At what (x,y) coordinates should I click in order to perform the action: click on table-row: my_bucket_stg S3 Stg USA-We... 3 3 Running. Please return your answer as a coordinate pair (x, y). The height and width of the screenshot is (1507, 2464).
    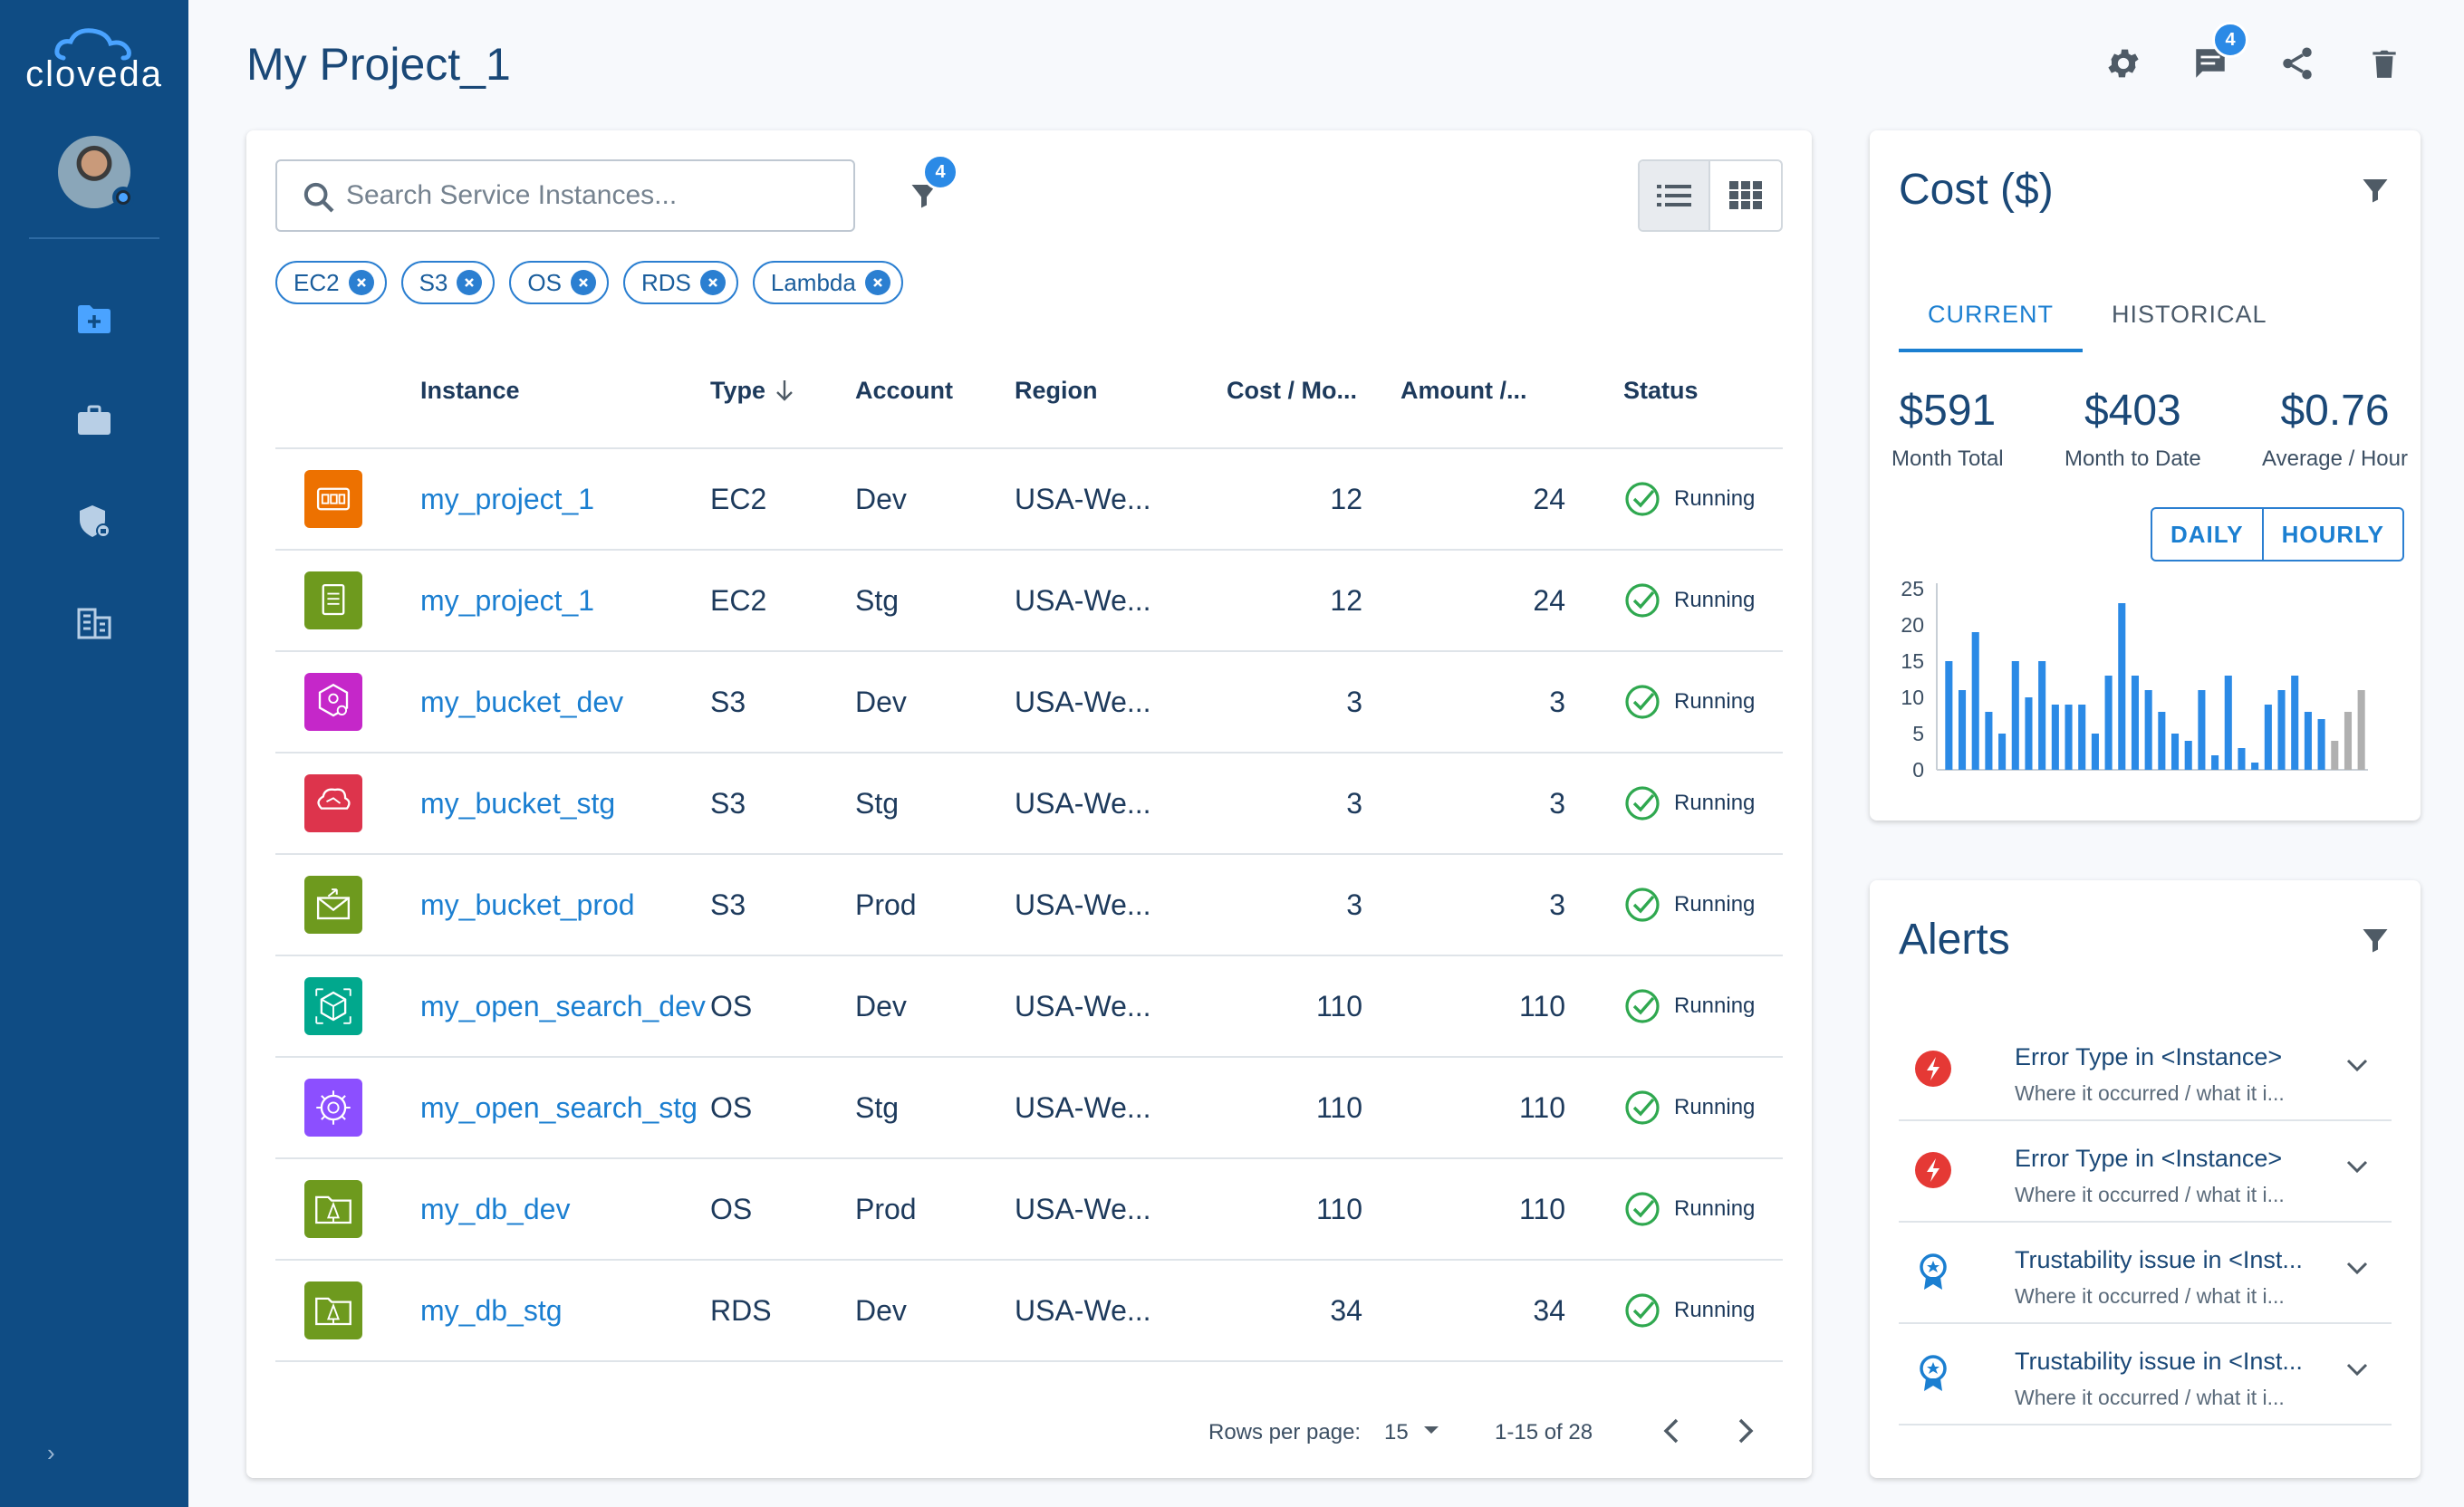
    Looking at the image, I should click on (1029, 804).